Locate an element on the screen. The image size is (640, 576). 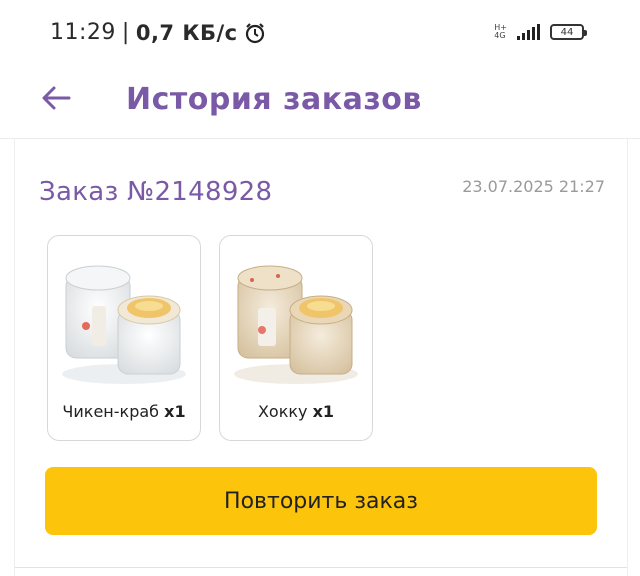
order-title: Заказ №2148928 is located at coordinates (156, 192).